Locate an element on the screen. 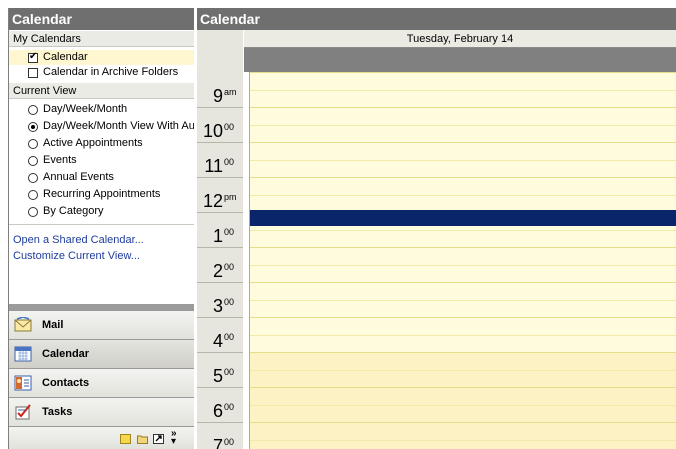 The height and width of the screenshot is (449, 676). tasks-button-label: Tasks is located at coordinates (57, 412).